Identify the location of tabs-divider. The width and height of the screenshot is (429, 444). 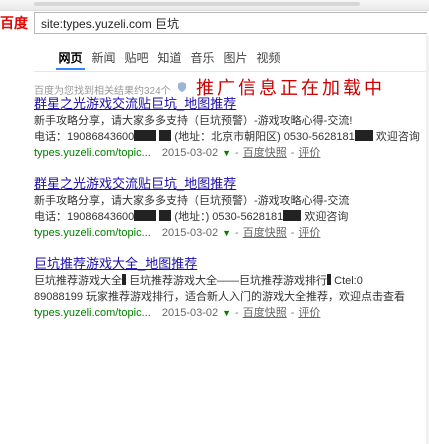
(231, 71).